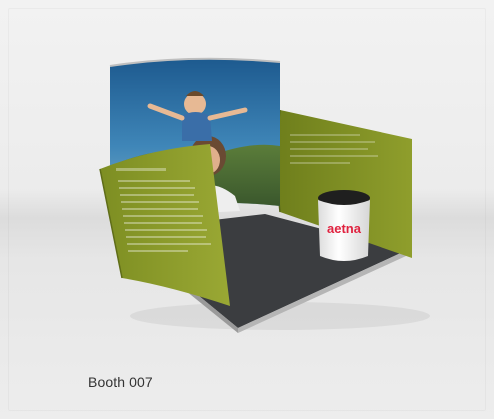  What do you see at coordinates (197, 126) in the screenshot?
I see `photo-child-shirt` at bounding box center [197, 126].